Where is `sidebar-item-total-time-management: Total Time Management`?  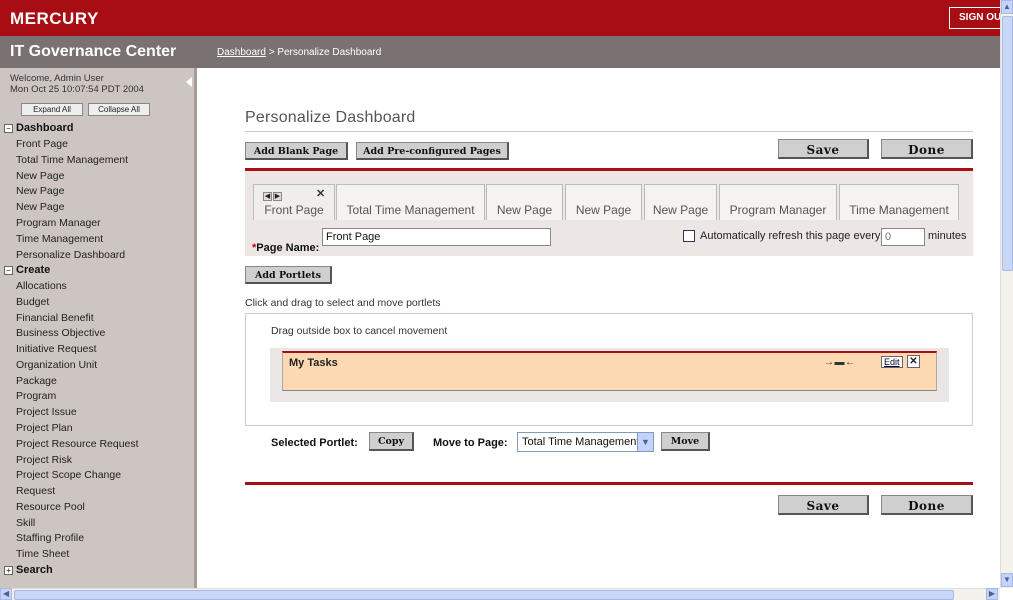 sidebar-item-total-time-management: Total Time Management is located at coordinates (72, 160).